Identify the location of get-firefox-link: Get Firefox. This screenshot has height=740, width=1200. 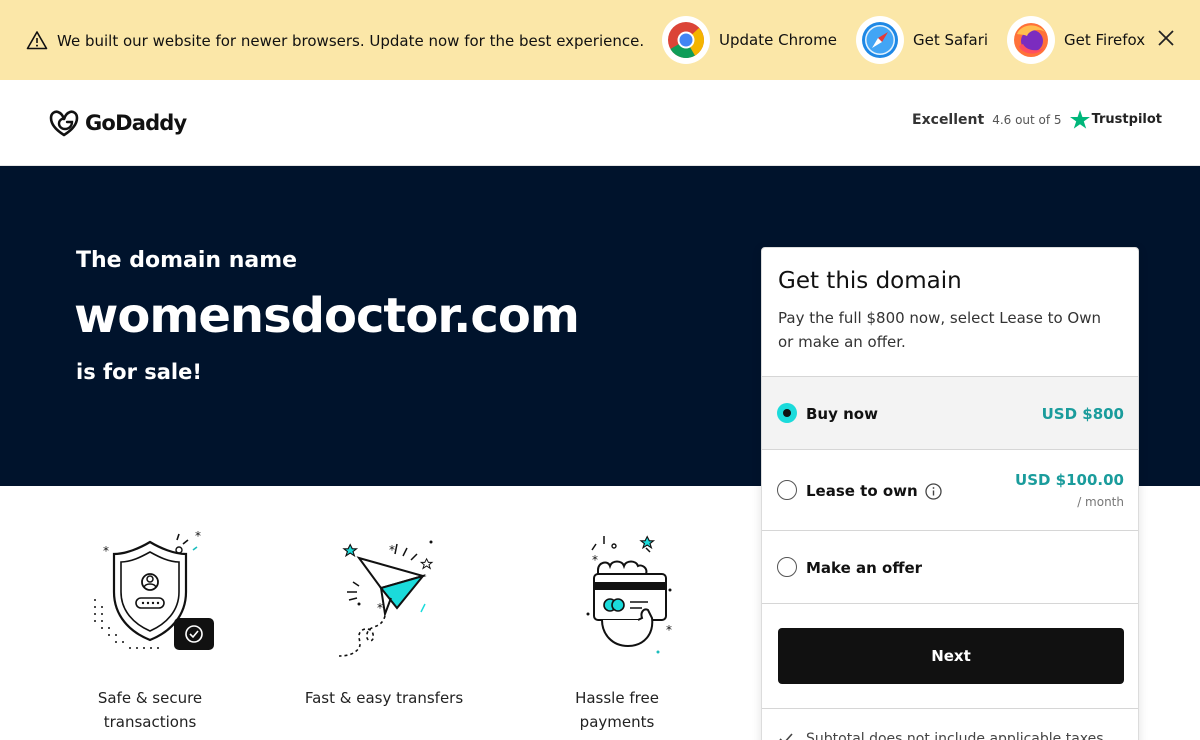
(1076, 40).